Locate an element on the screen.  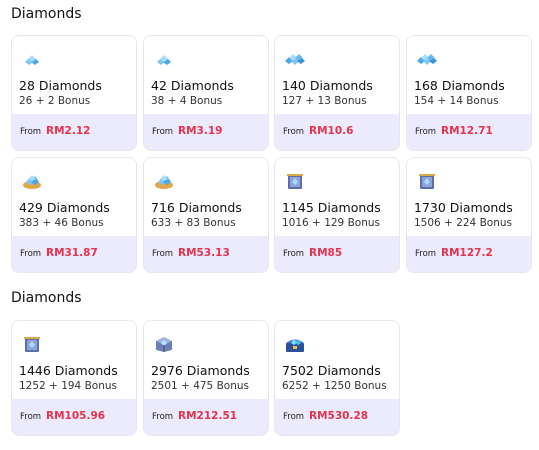
package-name: 42 Diamonds is located at coordinates (192, 85).